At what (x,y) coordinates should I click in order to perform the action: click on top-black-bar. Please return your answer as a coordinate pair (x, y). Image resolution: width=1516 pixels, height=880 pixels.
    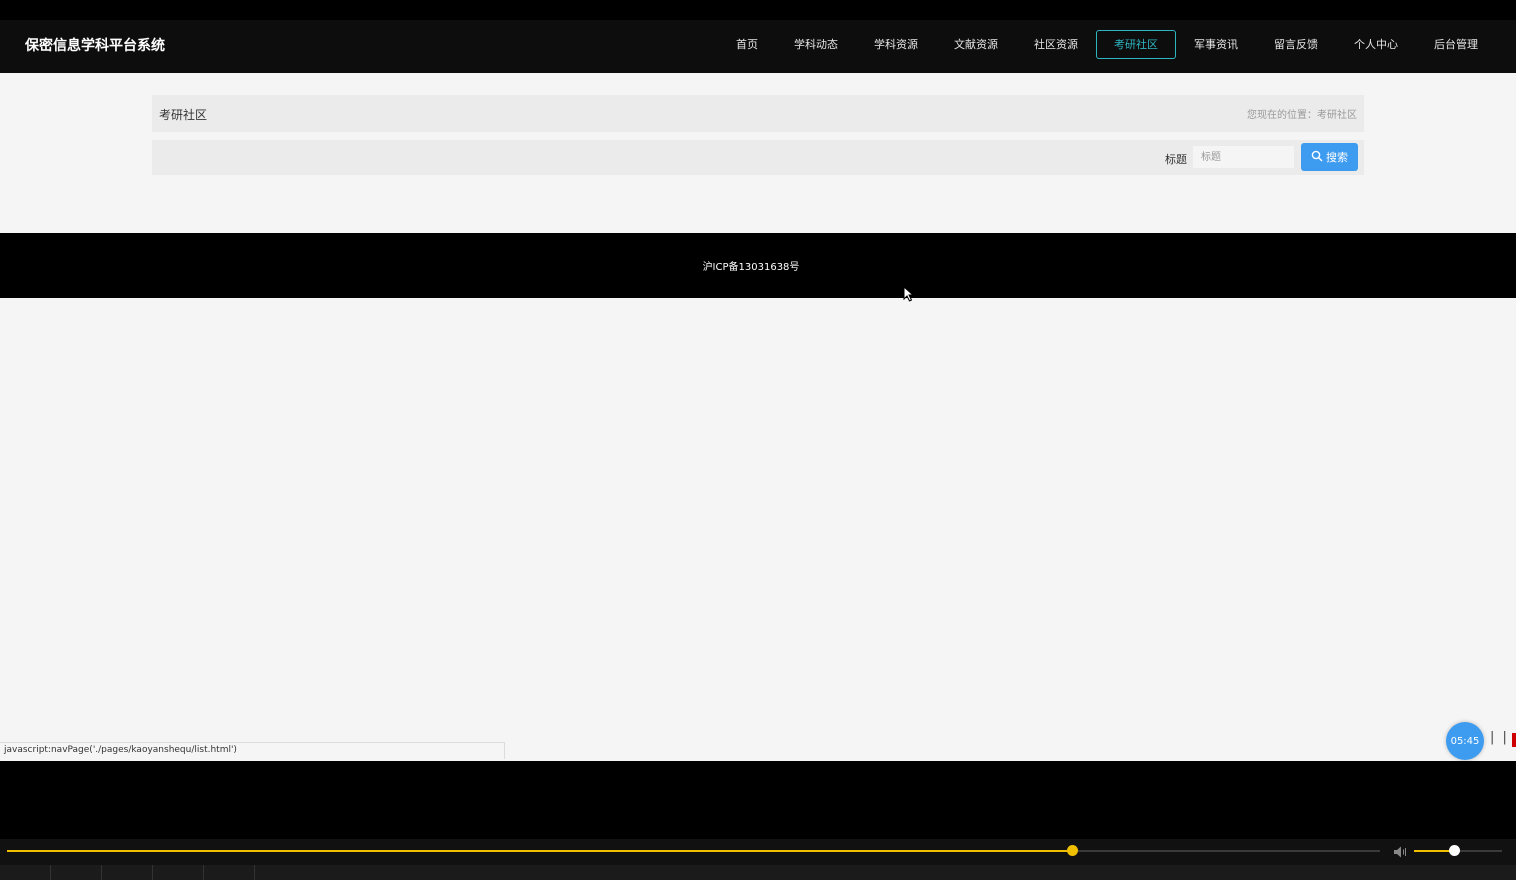
    Looking at the image, I should click on (758, 10).